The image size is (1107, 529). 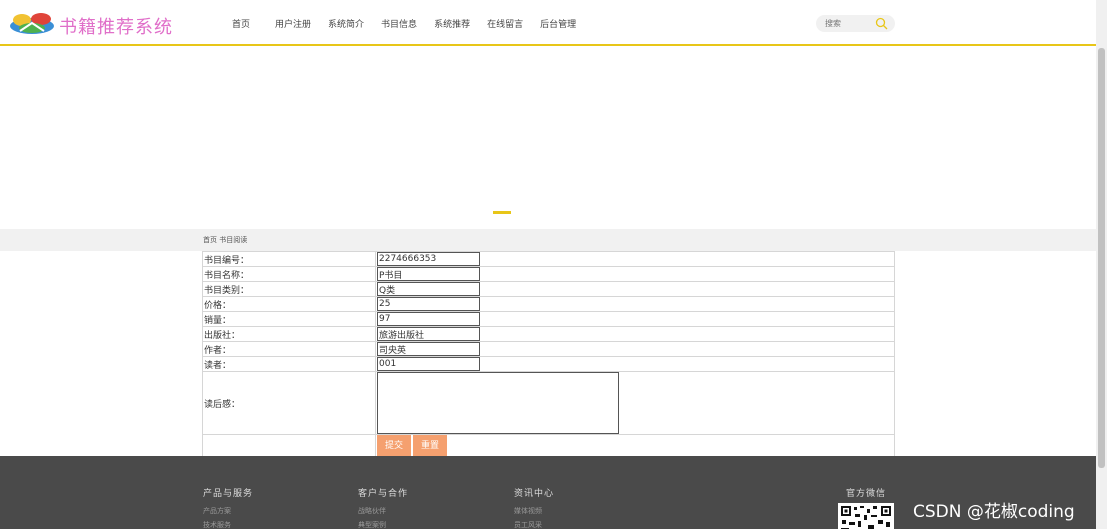 I want to click on book-category-field, so click(x=428, y=289).